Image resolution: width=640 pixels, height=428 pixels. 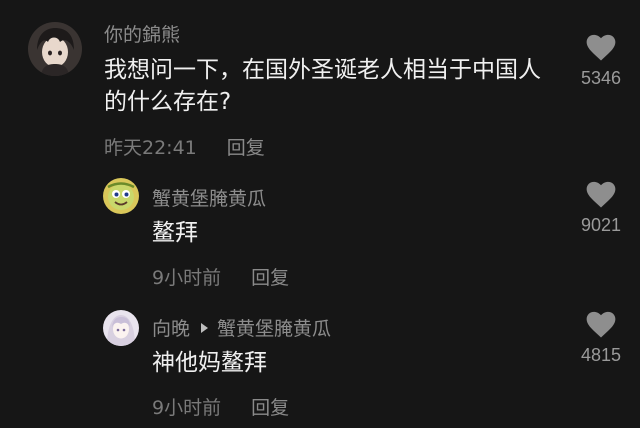 I want to click on anime-boy-avatar-icon, so click(x=55, y=49).